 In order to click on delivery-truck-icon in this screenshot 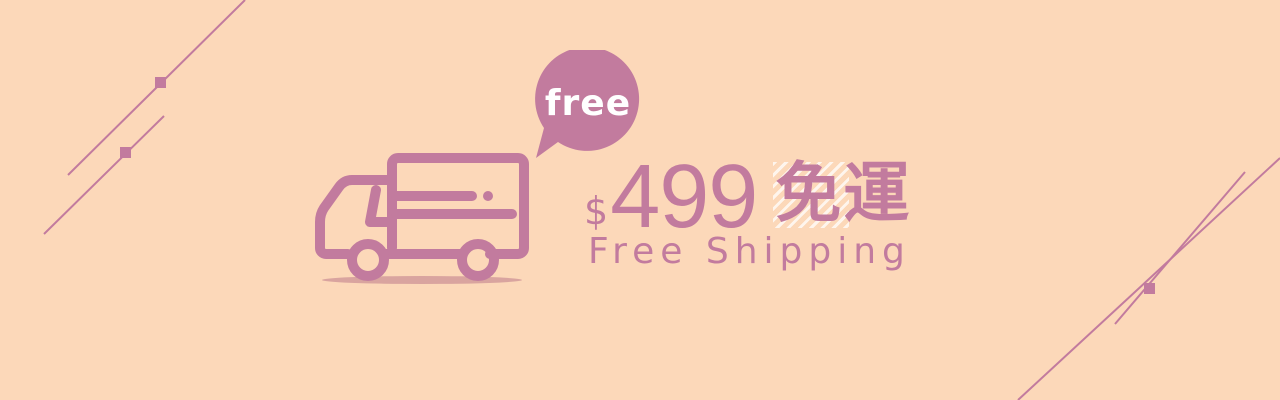, I will do `click(422, 218)`.